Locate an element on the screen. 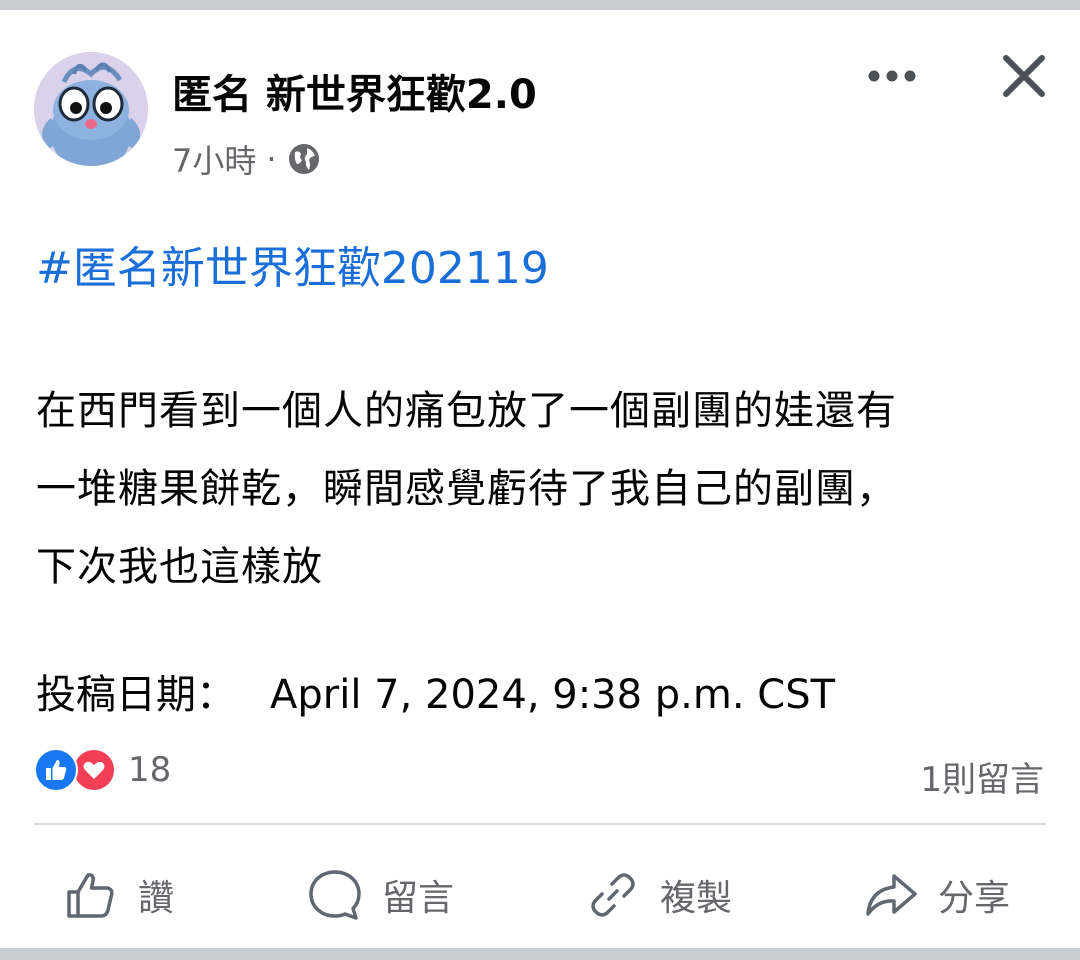  share-arrow-icon is located at coordinates (891, 895).